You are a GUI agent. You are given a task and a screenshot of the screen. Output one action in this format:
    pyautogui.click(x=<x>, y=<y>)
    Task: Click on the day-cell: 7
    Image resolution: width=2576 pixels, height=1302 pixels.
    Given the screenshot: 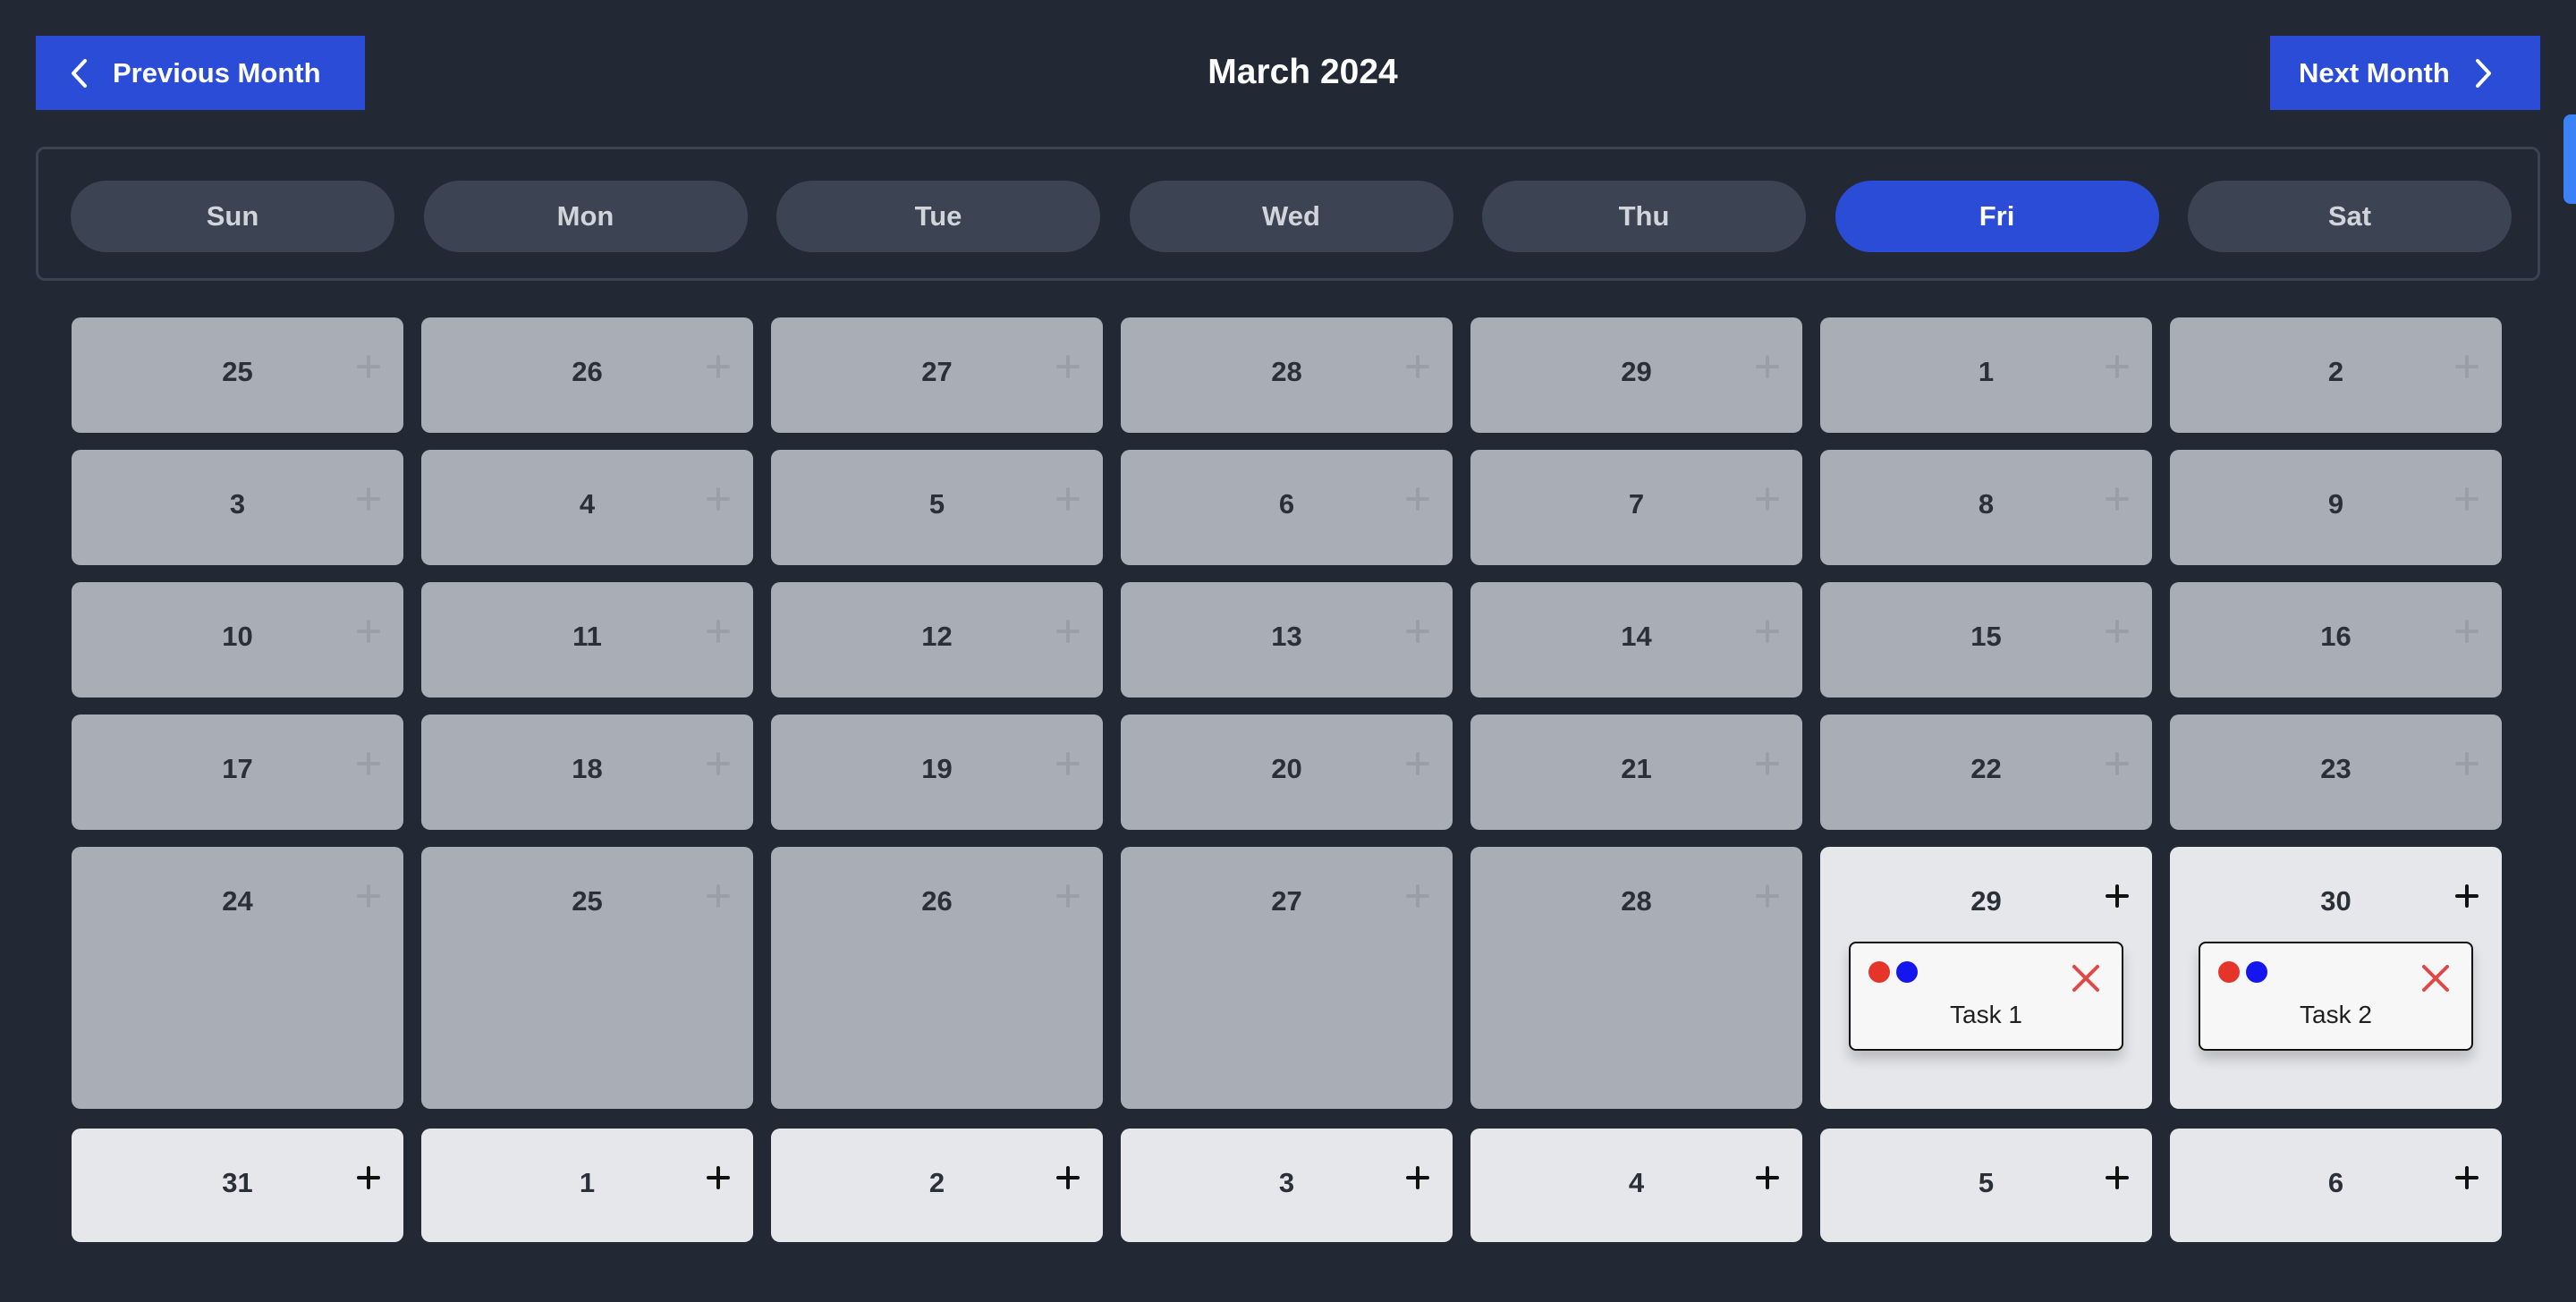 What is the action you would take?
    pyautogui.click(x=1636, y=507)
    